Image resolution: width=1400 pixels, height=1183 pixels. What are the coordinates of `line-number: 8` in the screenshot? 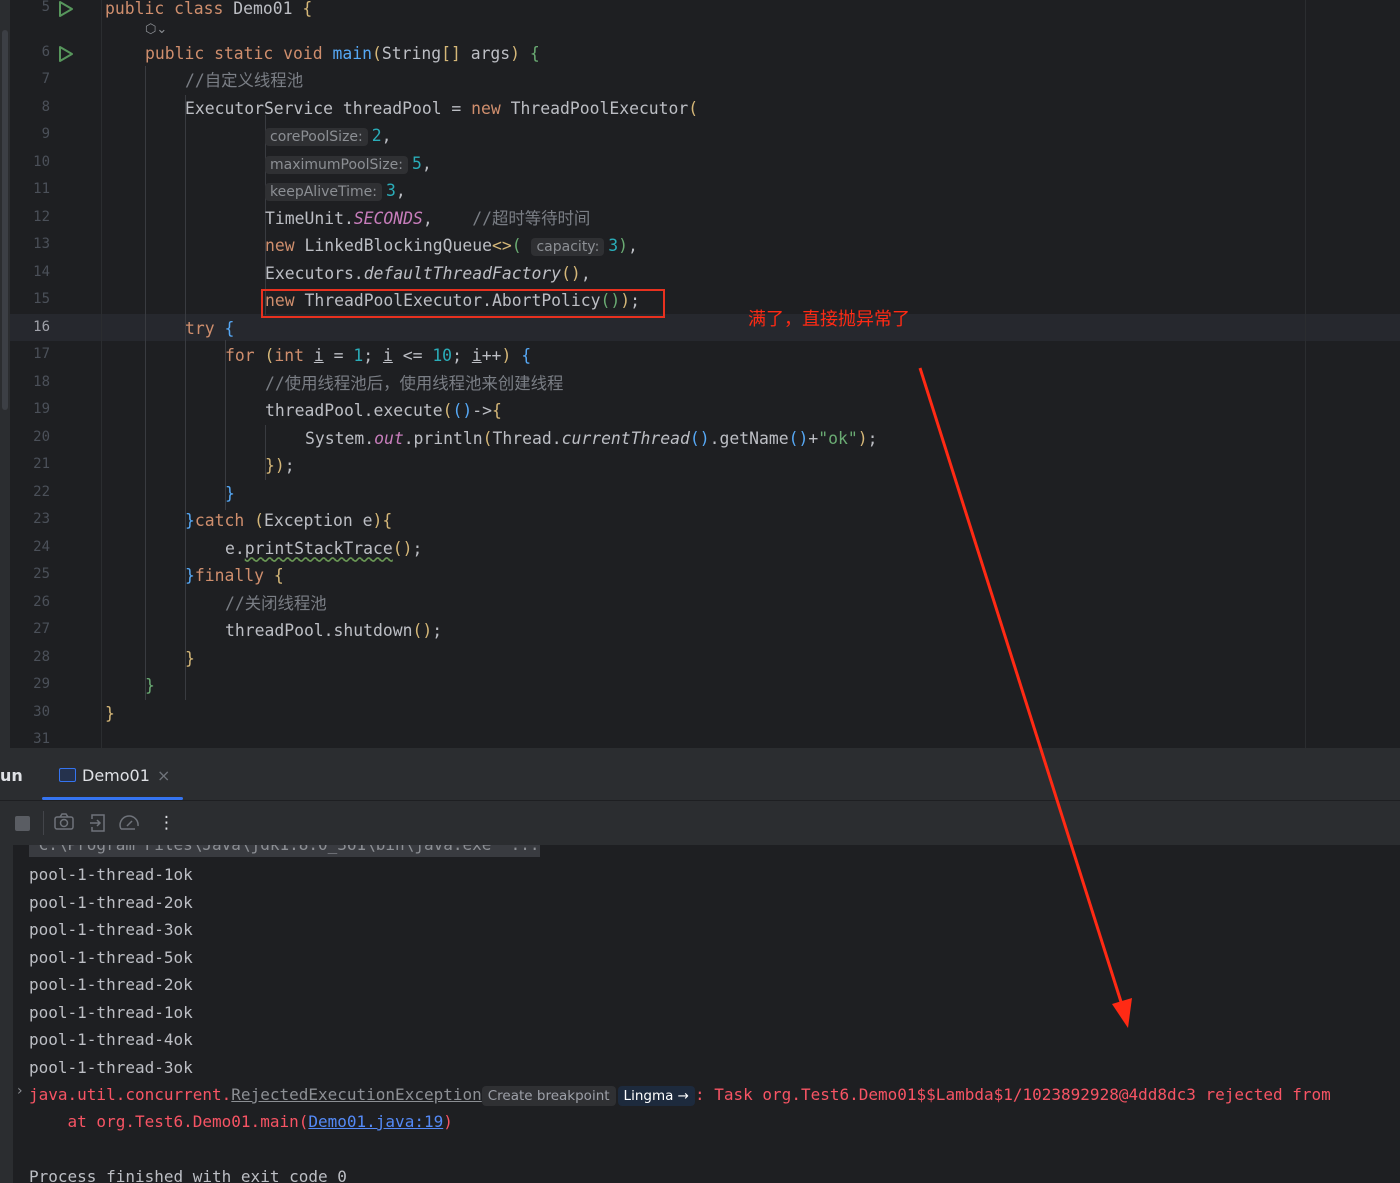 It's located at (25, 107).